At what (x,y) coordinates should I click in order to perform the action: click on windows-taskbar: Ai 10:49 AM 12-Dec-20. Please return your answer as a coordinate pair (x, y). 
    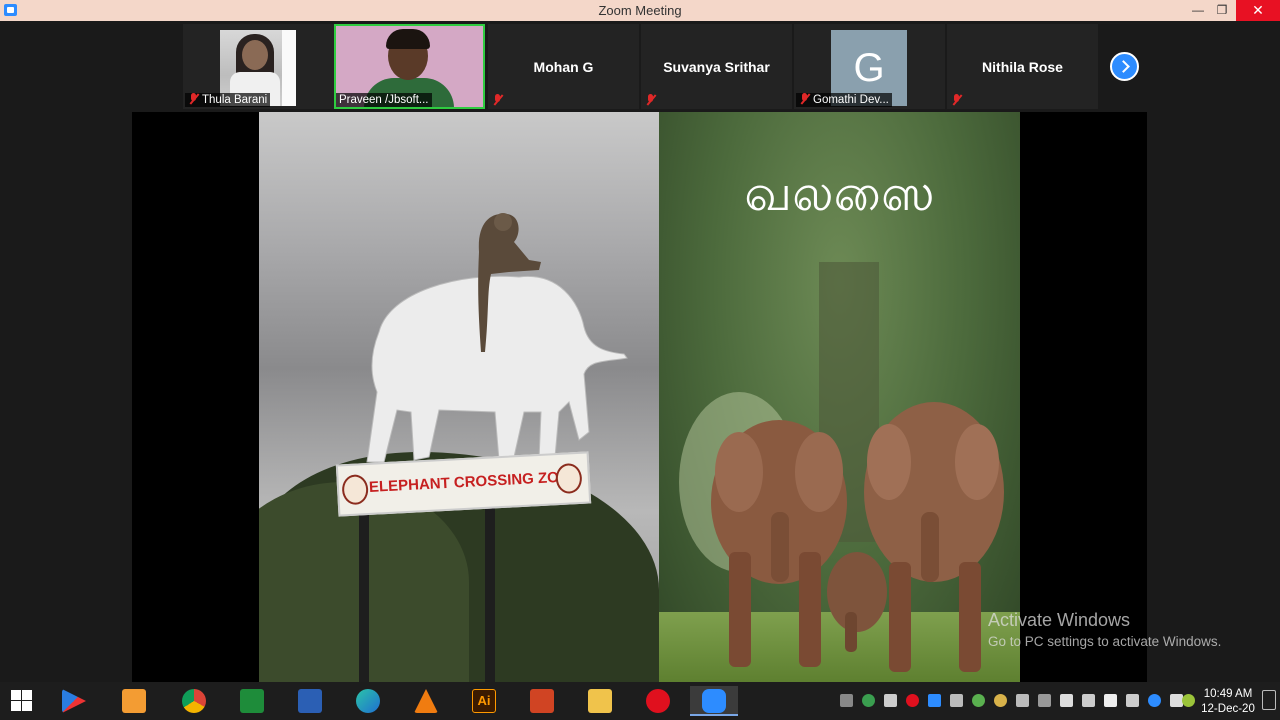
    Looking at the image, I should click on (640, 701).